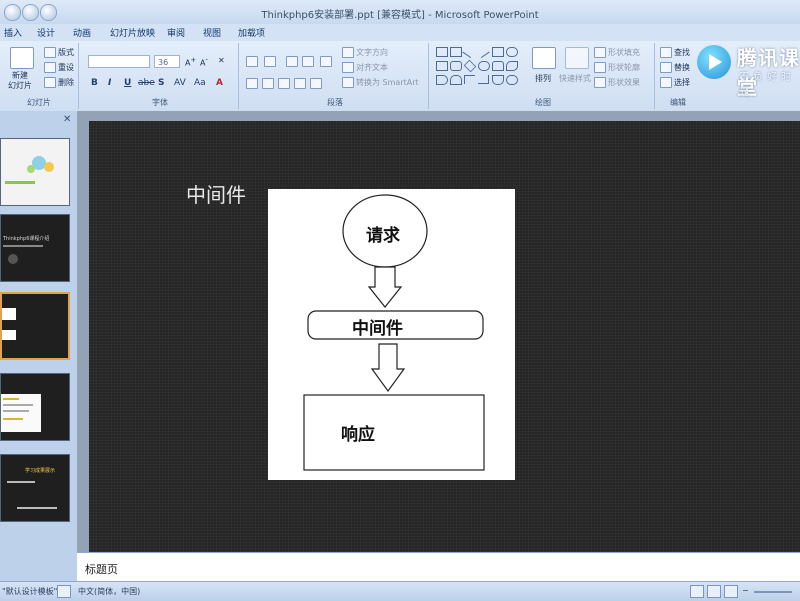  What do you see at coordinates (67, 119) in the screenshot?
I see `close-icon: ✕` at bounding box center [67, 119].